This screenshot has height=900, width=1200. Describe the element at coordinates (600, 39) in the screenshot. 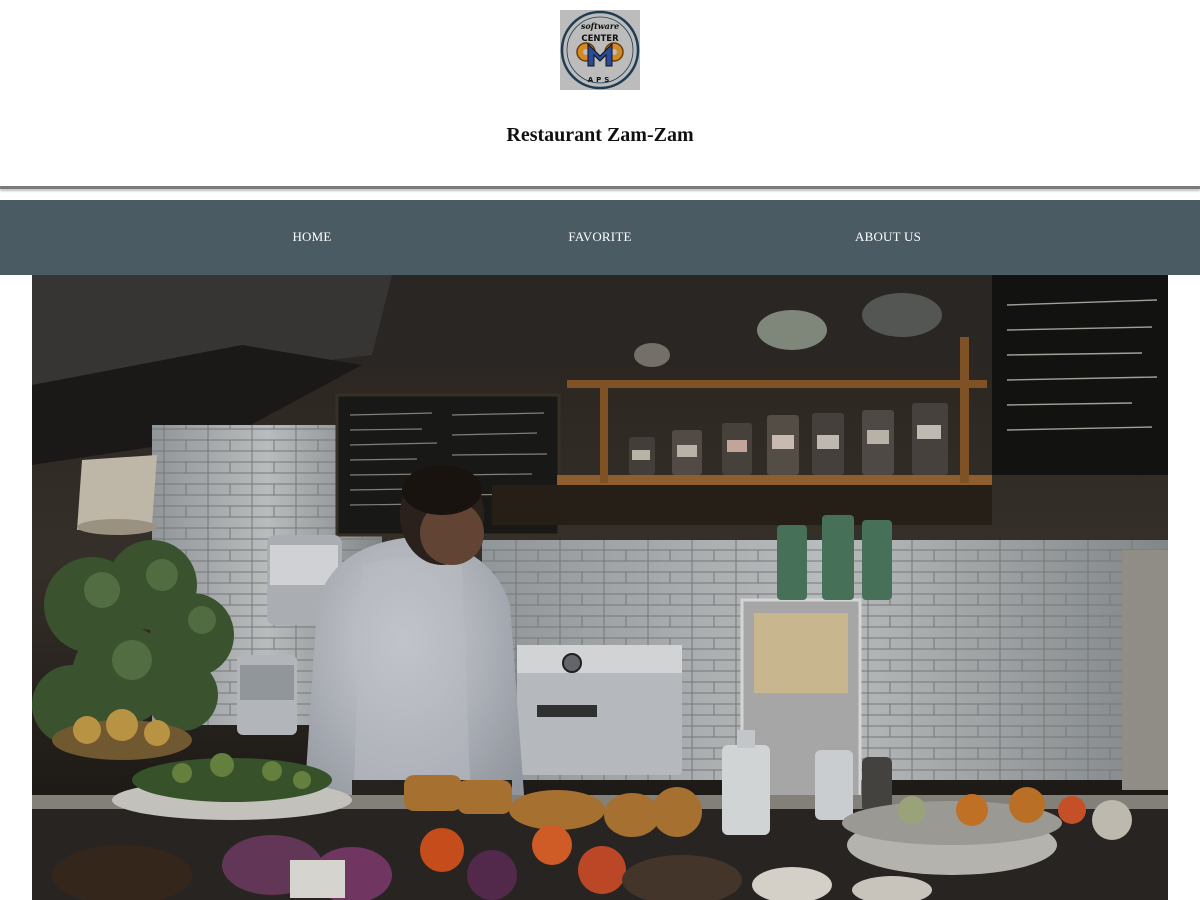

I see `logo-text-center: CENTER` at that location.